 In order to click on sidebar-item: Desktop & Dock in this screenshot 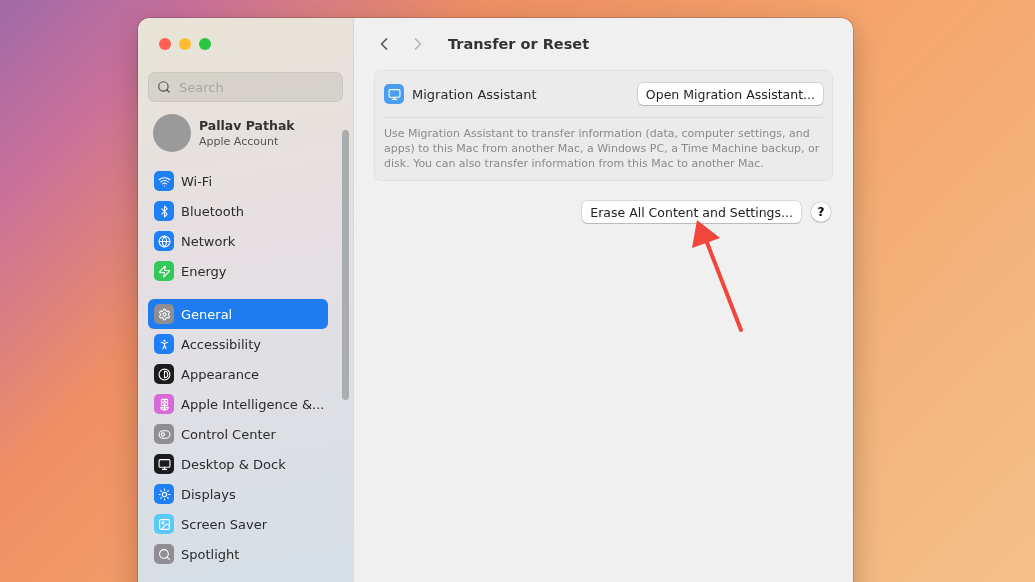, I will do `click(238, 464)`.